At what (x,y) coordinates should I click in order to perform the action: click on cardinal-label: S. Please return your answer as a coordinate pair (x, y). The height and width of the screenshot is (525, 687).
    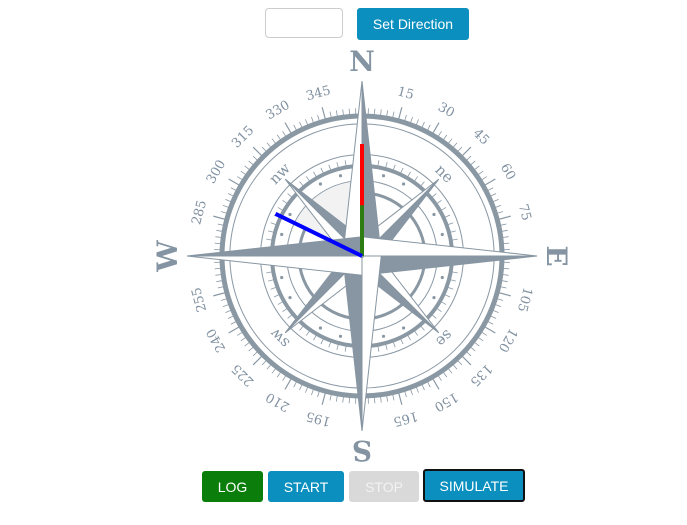
    Looking at the image, I should click on (362, 450).